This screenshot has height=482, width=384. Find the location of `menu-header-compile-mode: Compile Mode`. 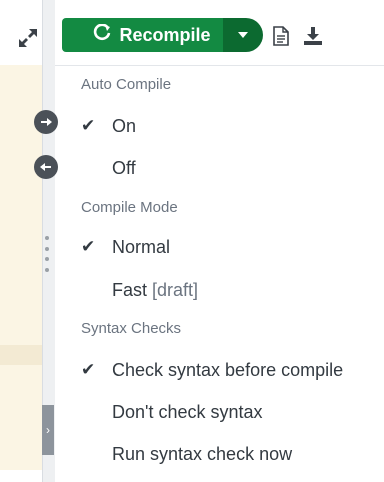

menu-header-compile-mode: Compile Mode is located at coordinates (129, 207).